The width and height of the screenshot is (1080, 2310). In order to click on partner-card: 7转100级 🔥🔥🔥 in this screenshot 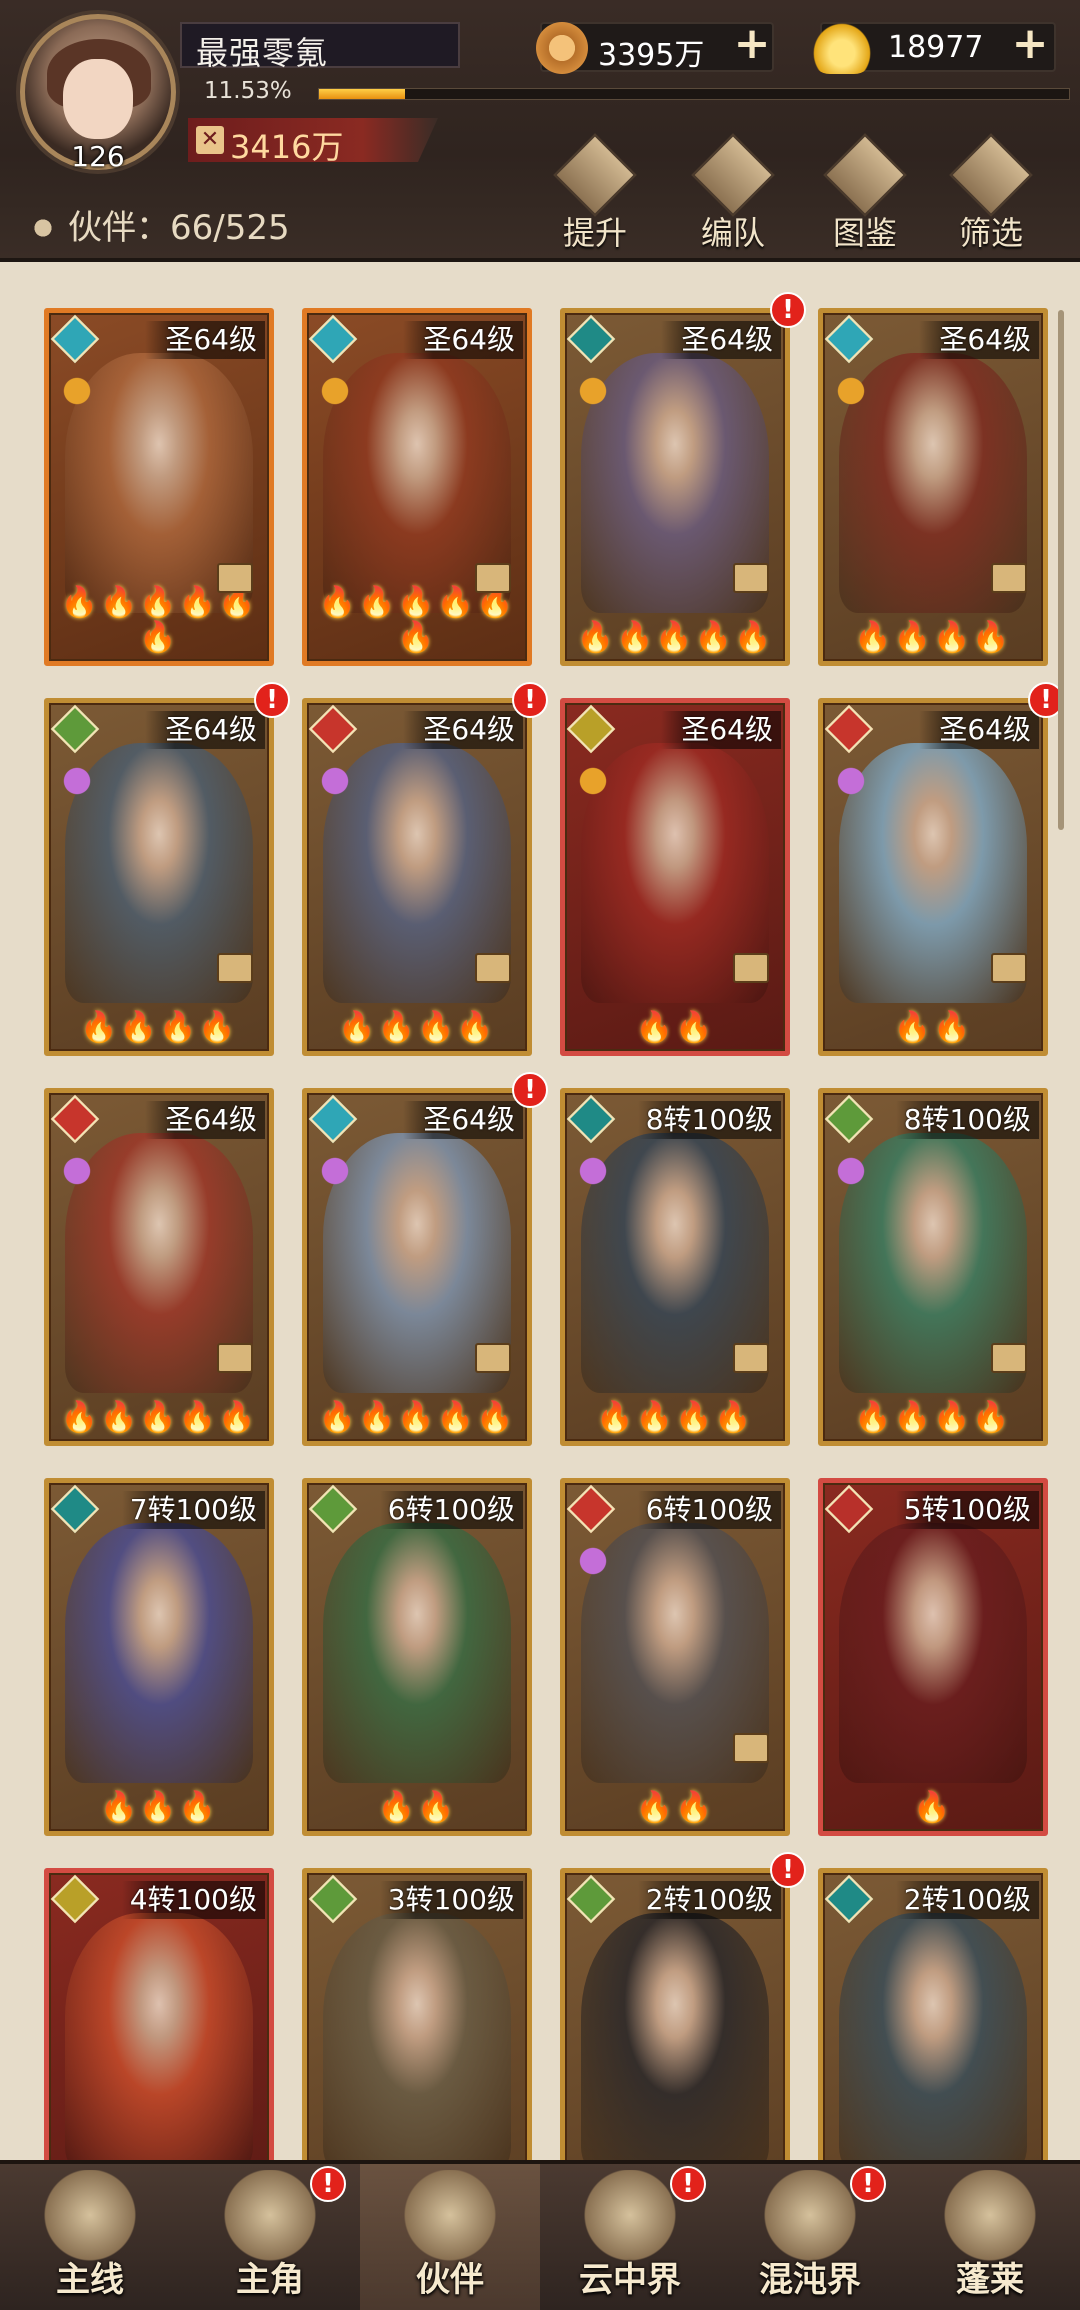, I will do `click(159, 1657)`.